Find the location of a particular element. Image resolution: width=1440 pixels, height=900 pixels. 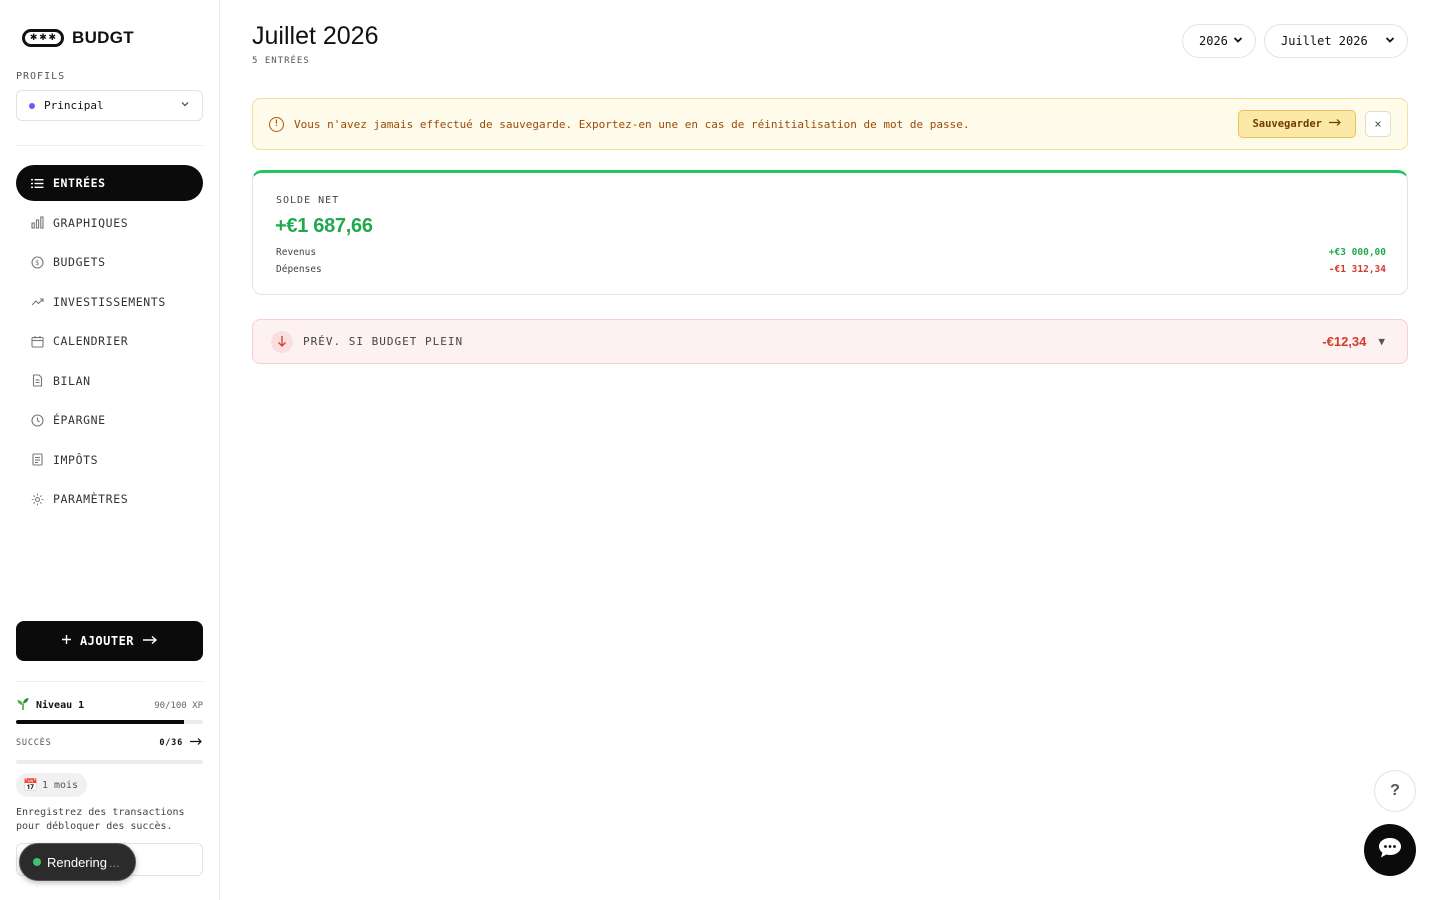

save-backup-button: Sauvegarder is located at coordinates (1297, 124).